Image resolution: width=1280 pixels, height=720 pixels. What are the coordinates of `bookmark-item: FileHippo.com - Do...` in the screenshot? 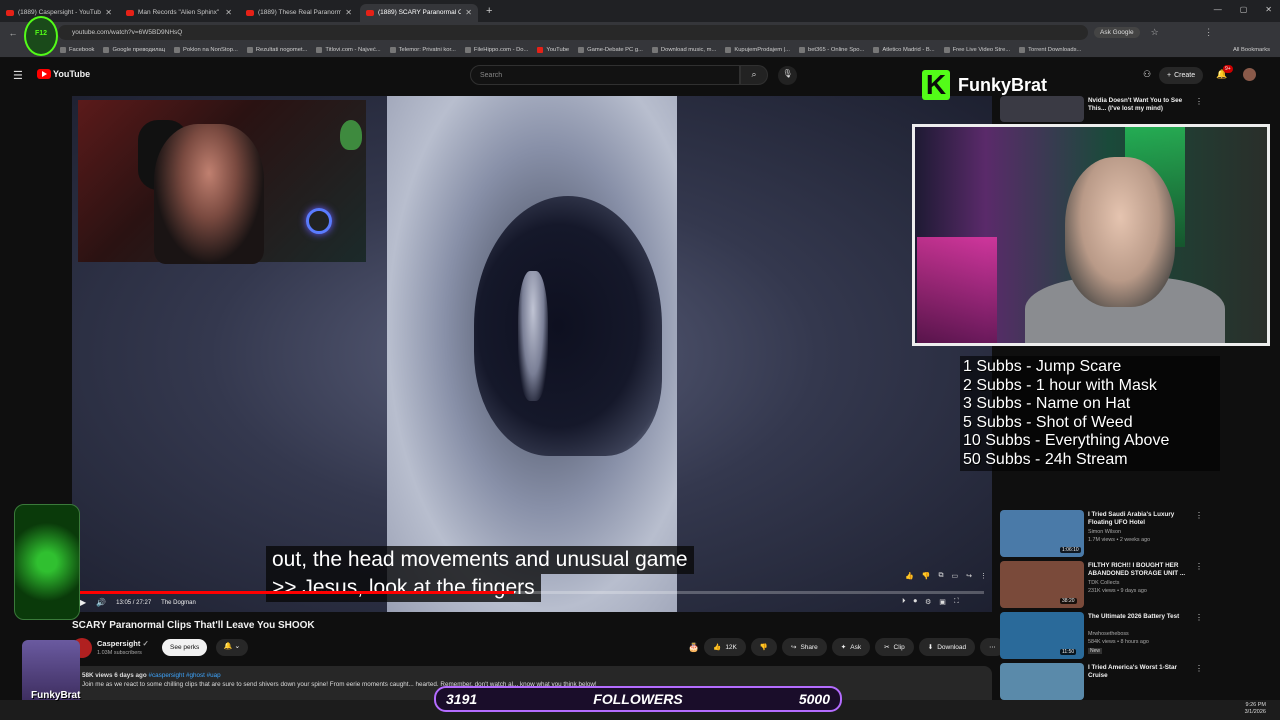 It's located at (496, 50).